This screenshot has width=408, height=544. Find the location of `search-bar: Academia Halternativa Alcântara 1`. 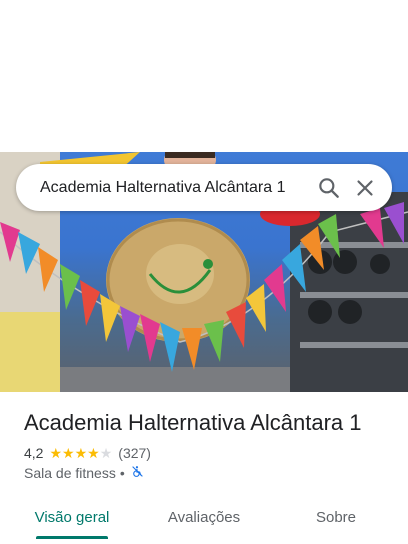

search-bar: Academia Halternativa Alcântara 1 is located at coordinates (204, 187).